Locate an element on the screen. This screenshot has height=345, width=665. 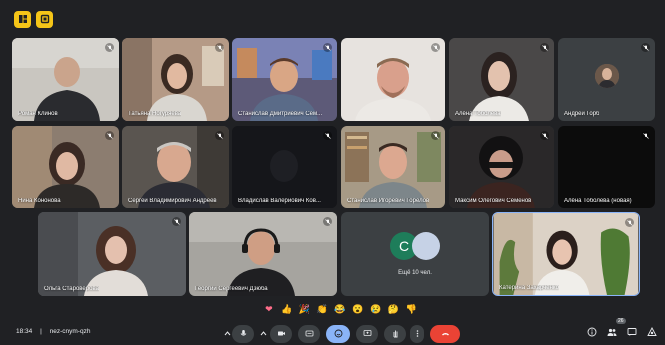
participant-tile: Станислав Игоревич Горелов is located at coordinates (393, 167).